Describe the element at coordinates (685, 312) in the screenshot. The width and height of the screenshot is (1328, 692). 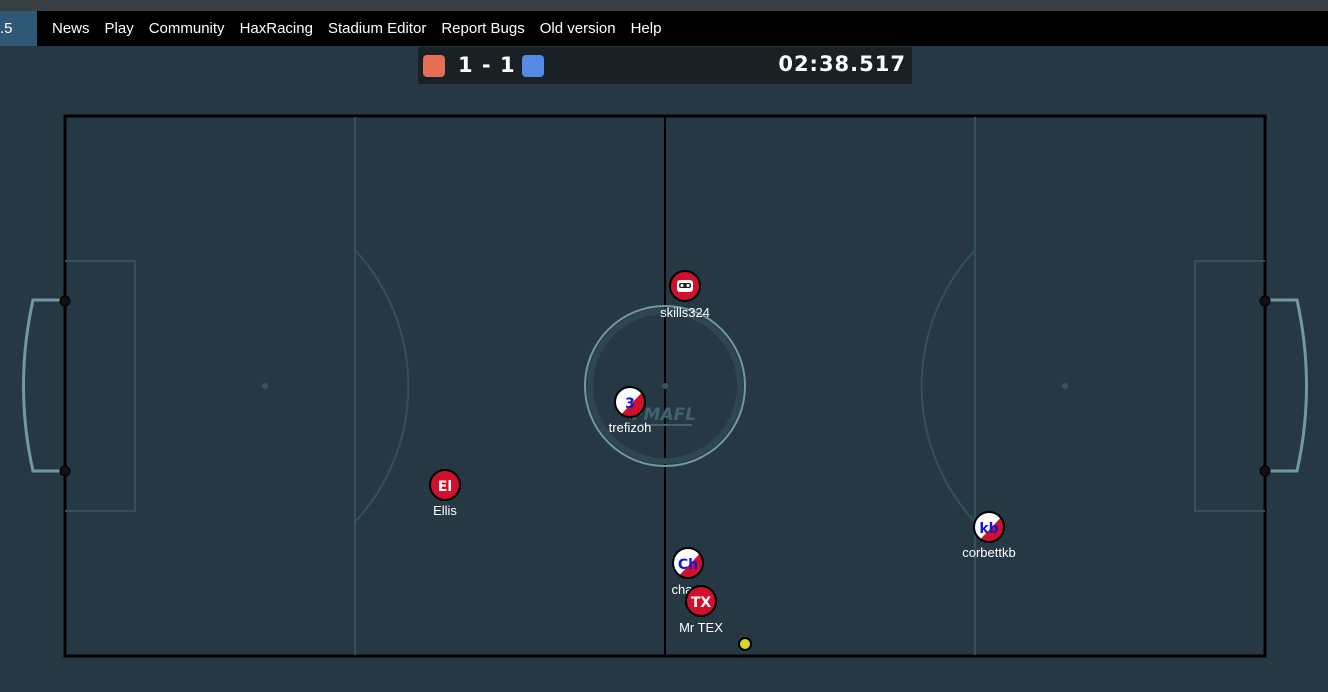
I see `player-name: skills324` at that location.